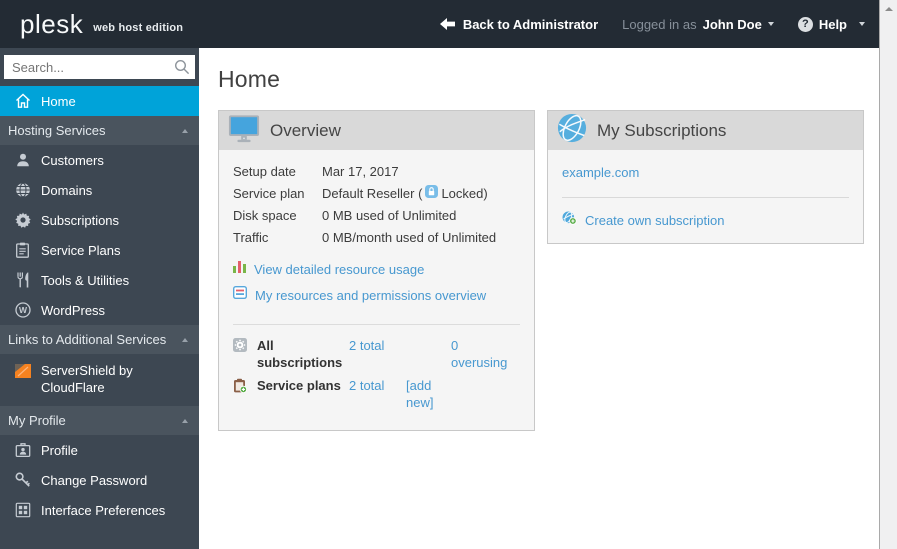 The image size is (897, 549). I want to click on back-to-administrator-link: Back to Administrator, so click(518, 24).